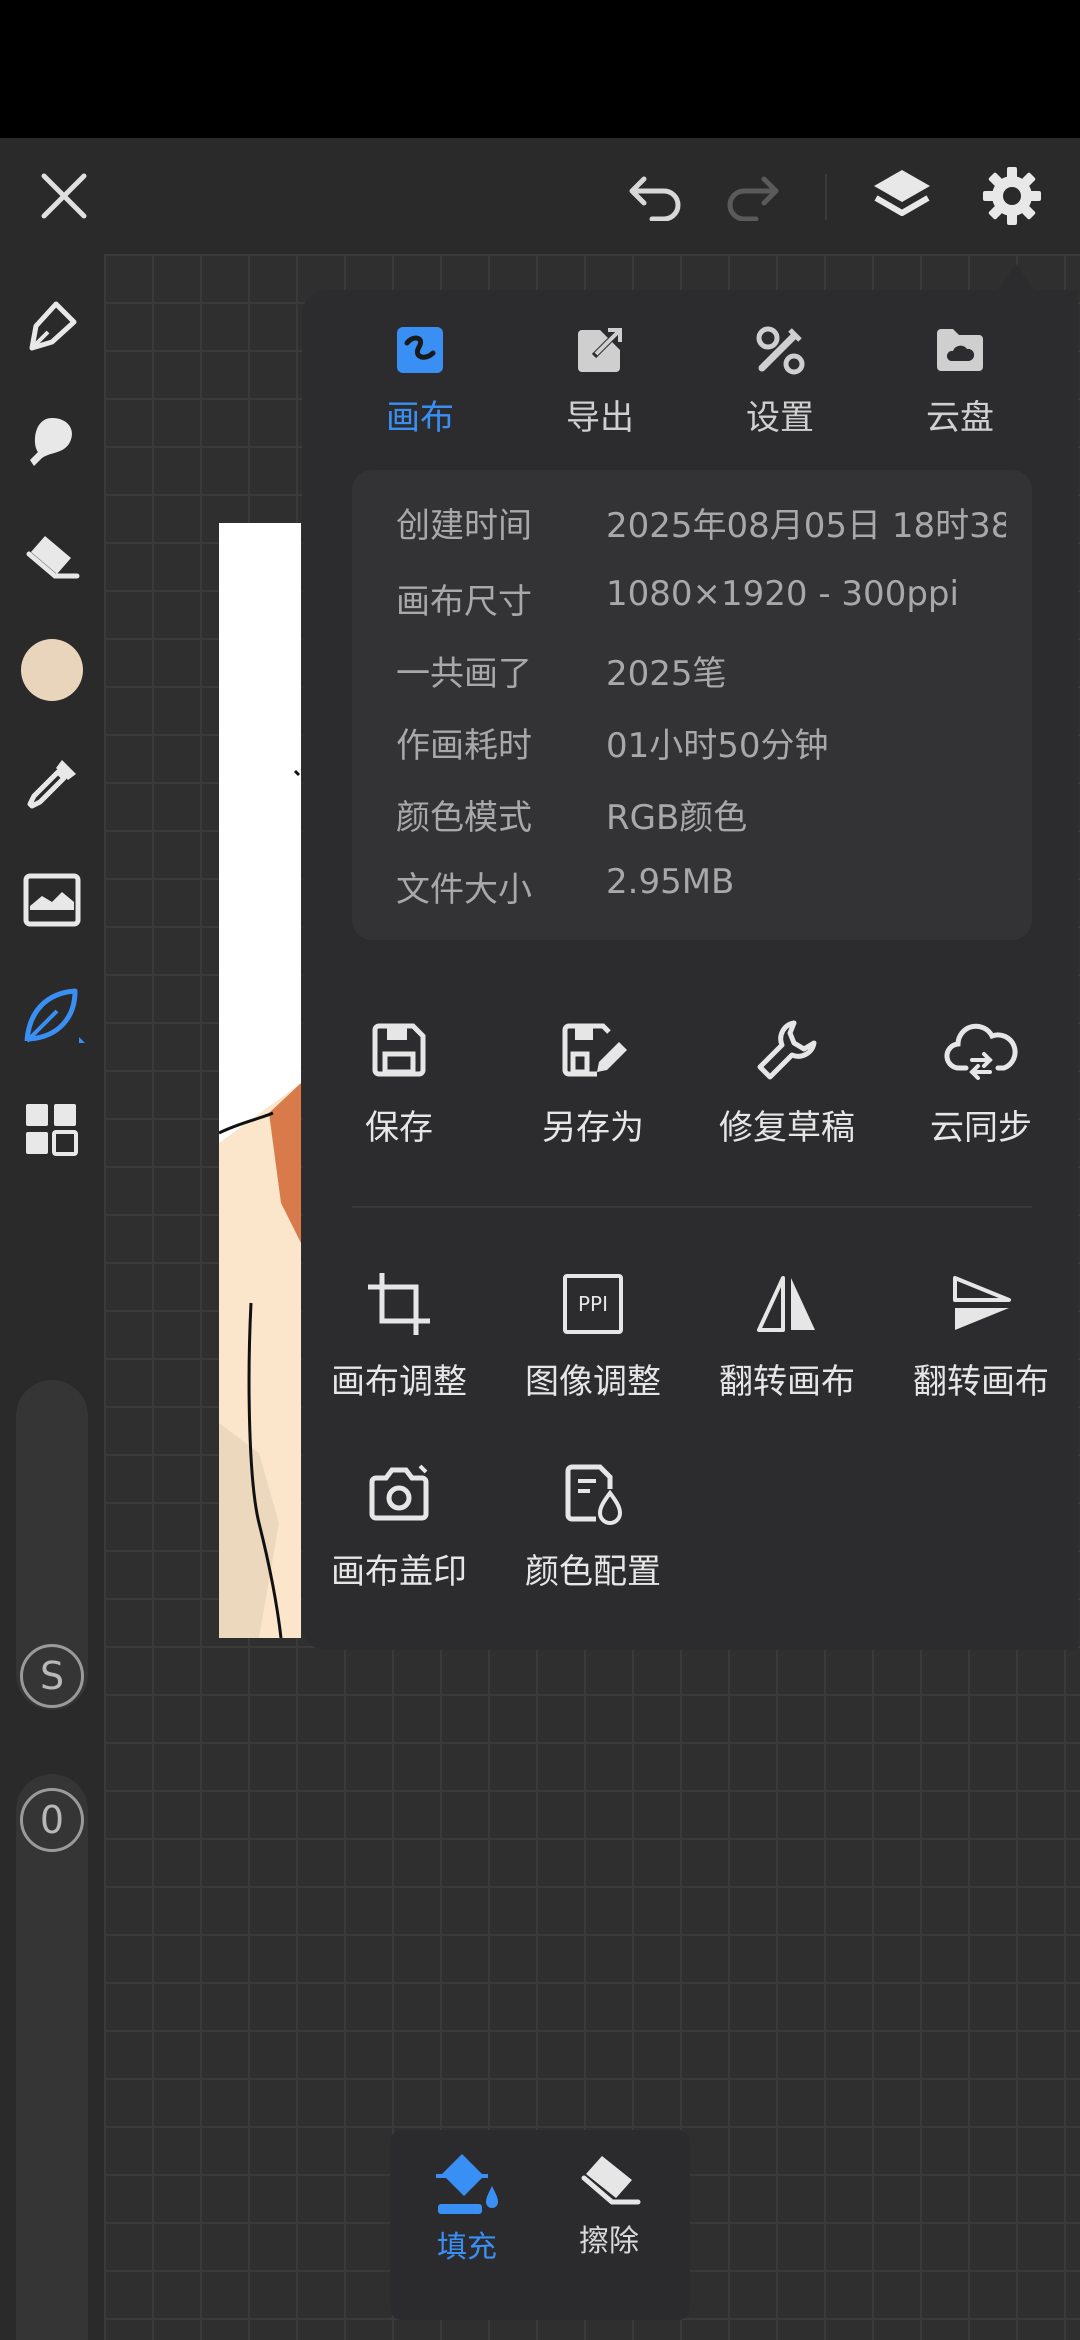 This screenshot has height=2340, width=1080. I want to click on tools-icon, so click(780, 350).